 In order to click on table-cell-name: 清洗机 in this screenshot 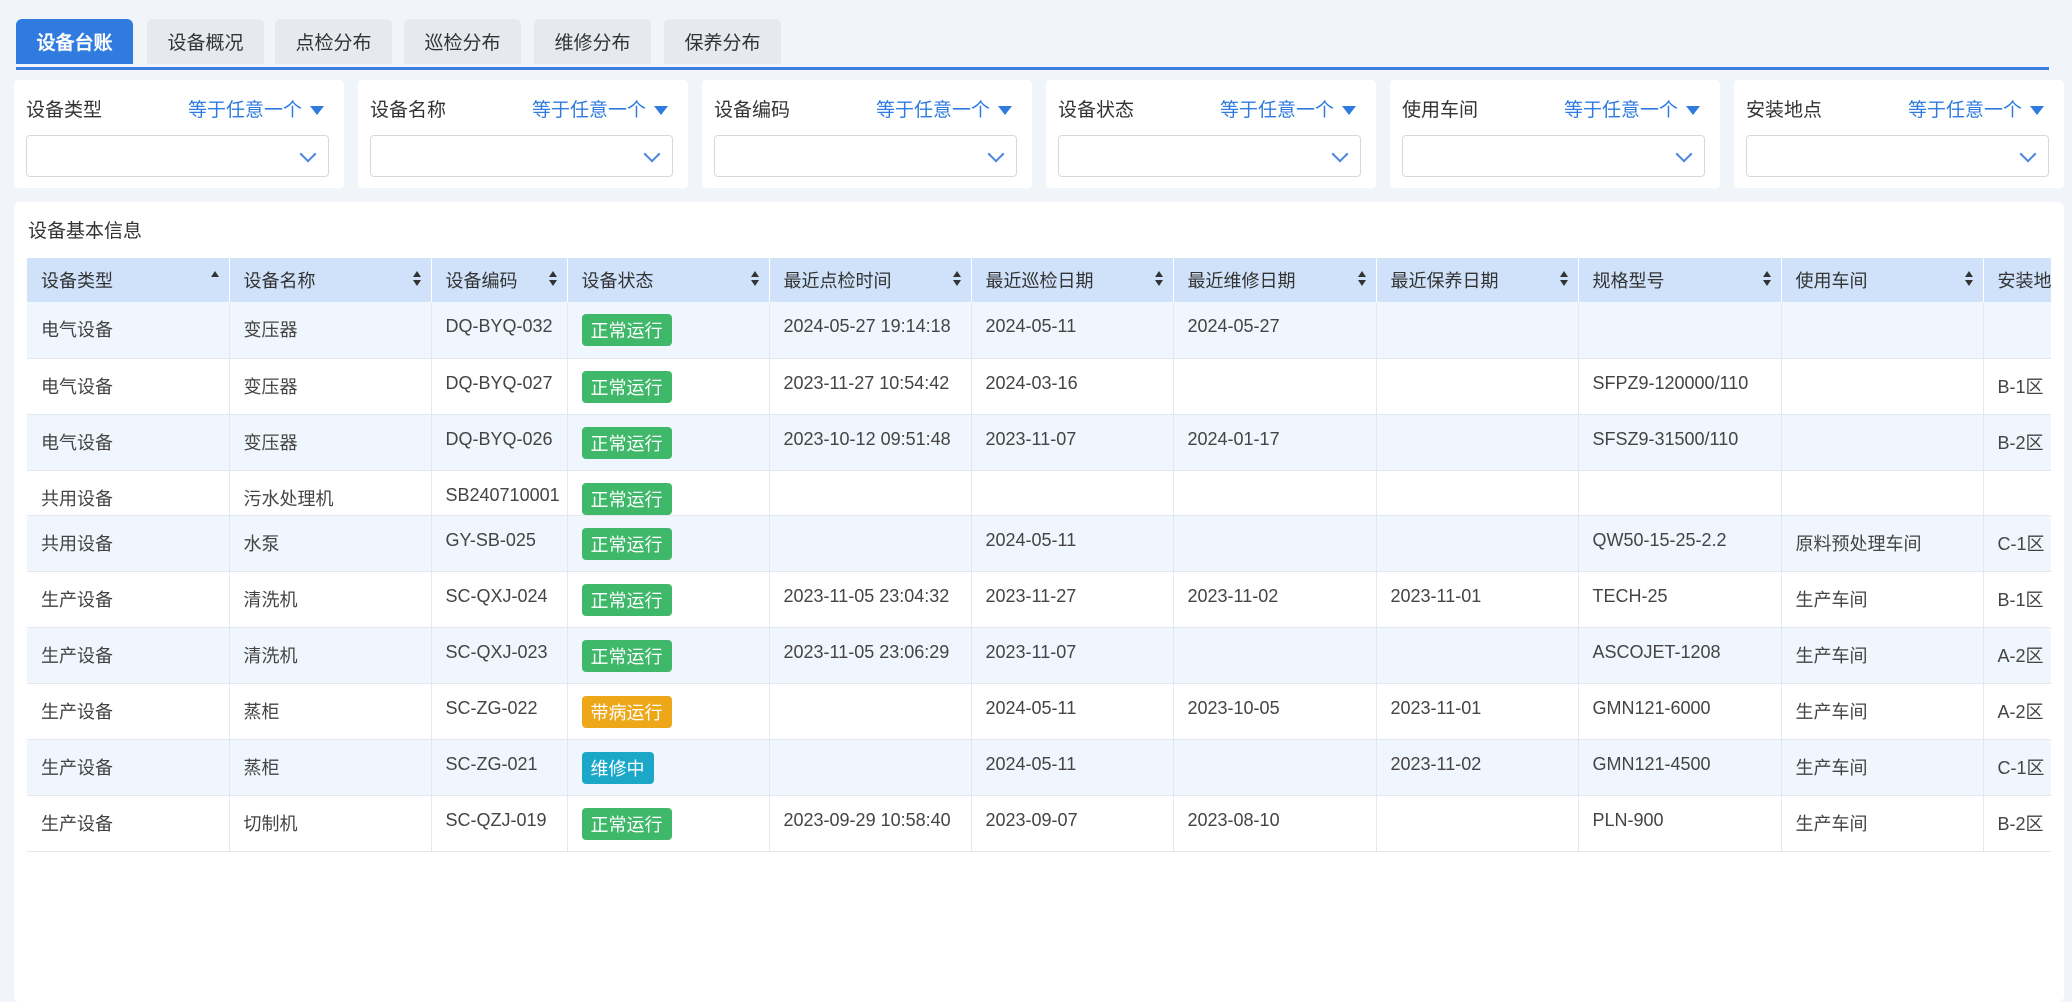, I will do `click(330, 655)`.